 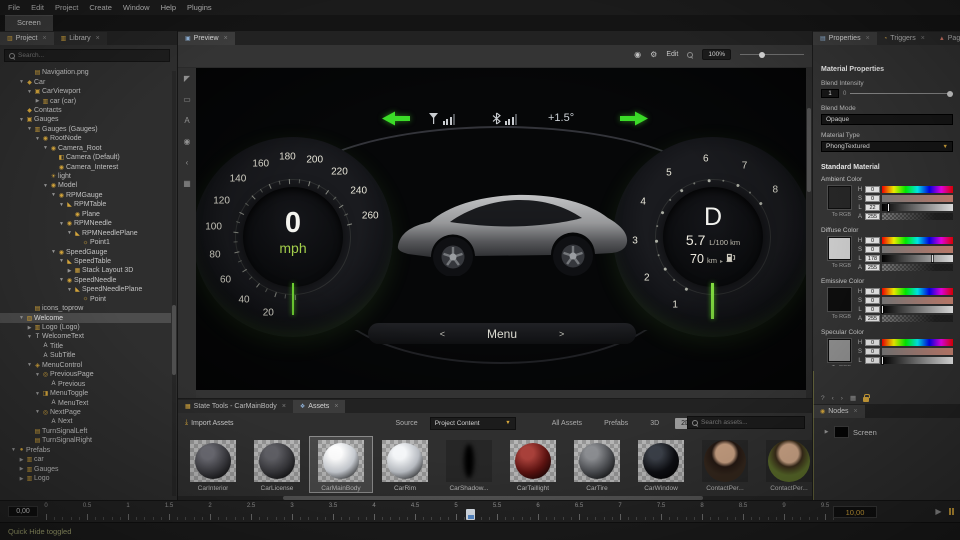 I want to click on tree-item-menutoggle: ▼ ◨ MenuToggle, so click(x=85, y=393).